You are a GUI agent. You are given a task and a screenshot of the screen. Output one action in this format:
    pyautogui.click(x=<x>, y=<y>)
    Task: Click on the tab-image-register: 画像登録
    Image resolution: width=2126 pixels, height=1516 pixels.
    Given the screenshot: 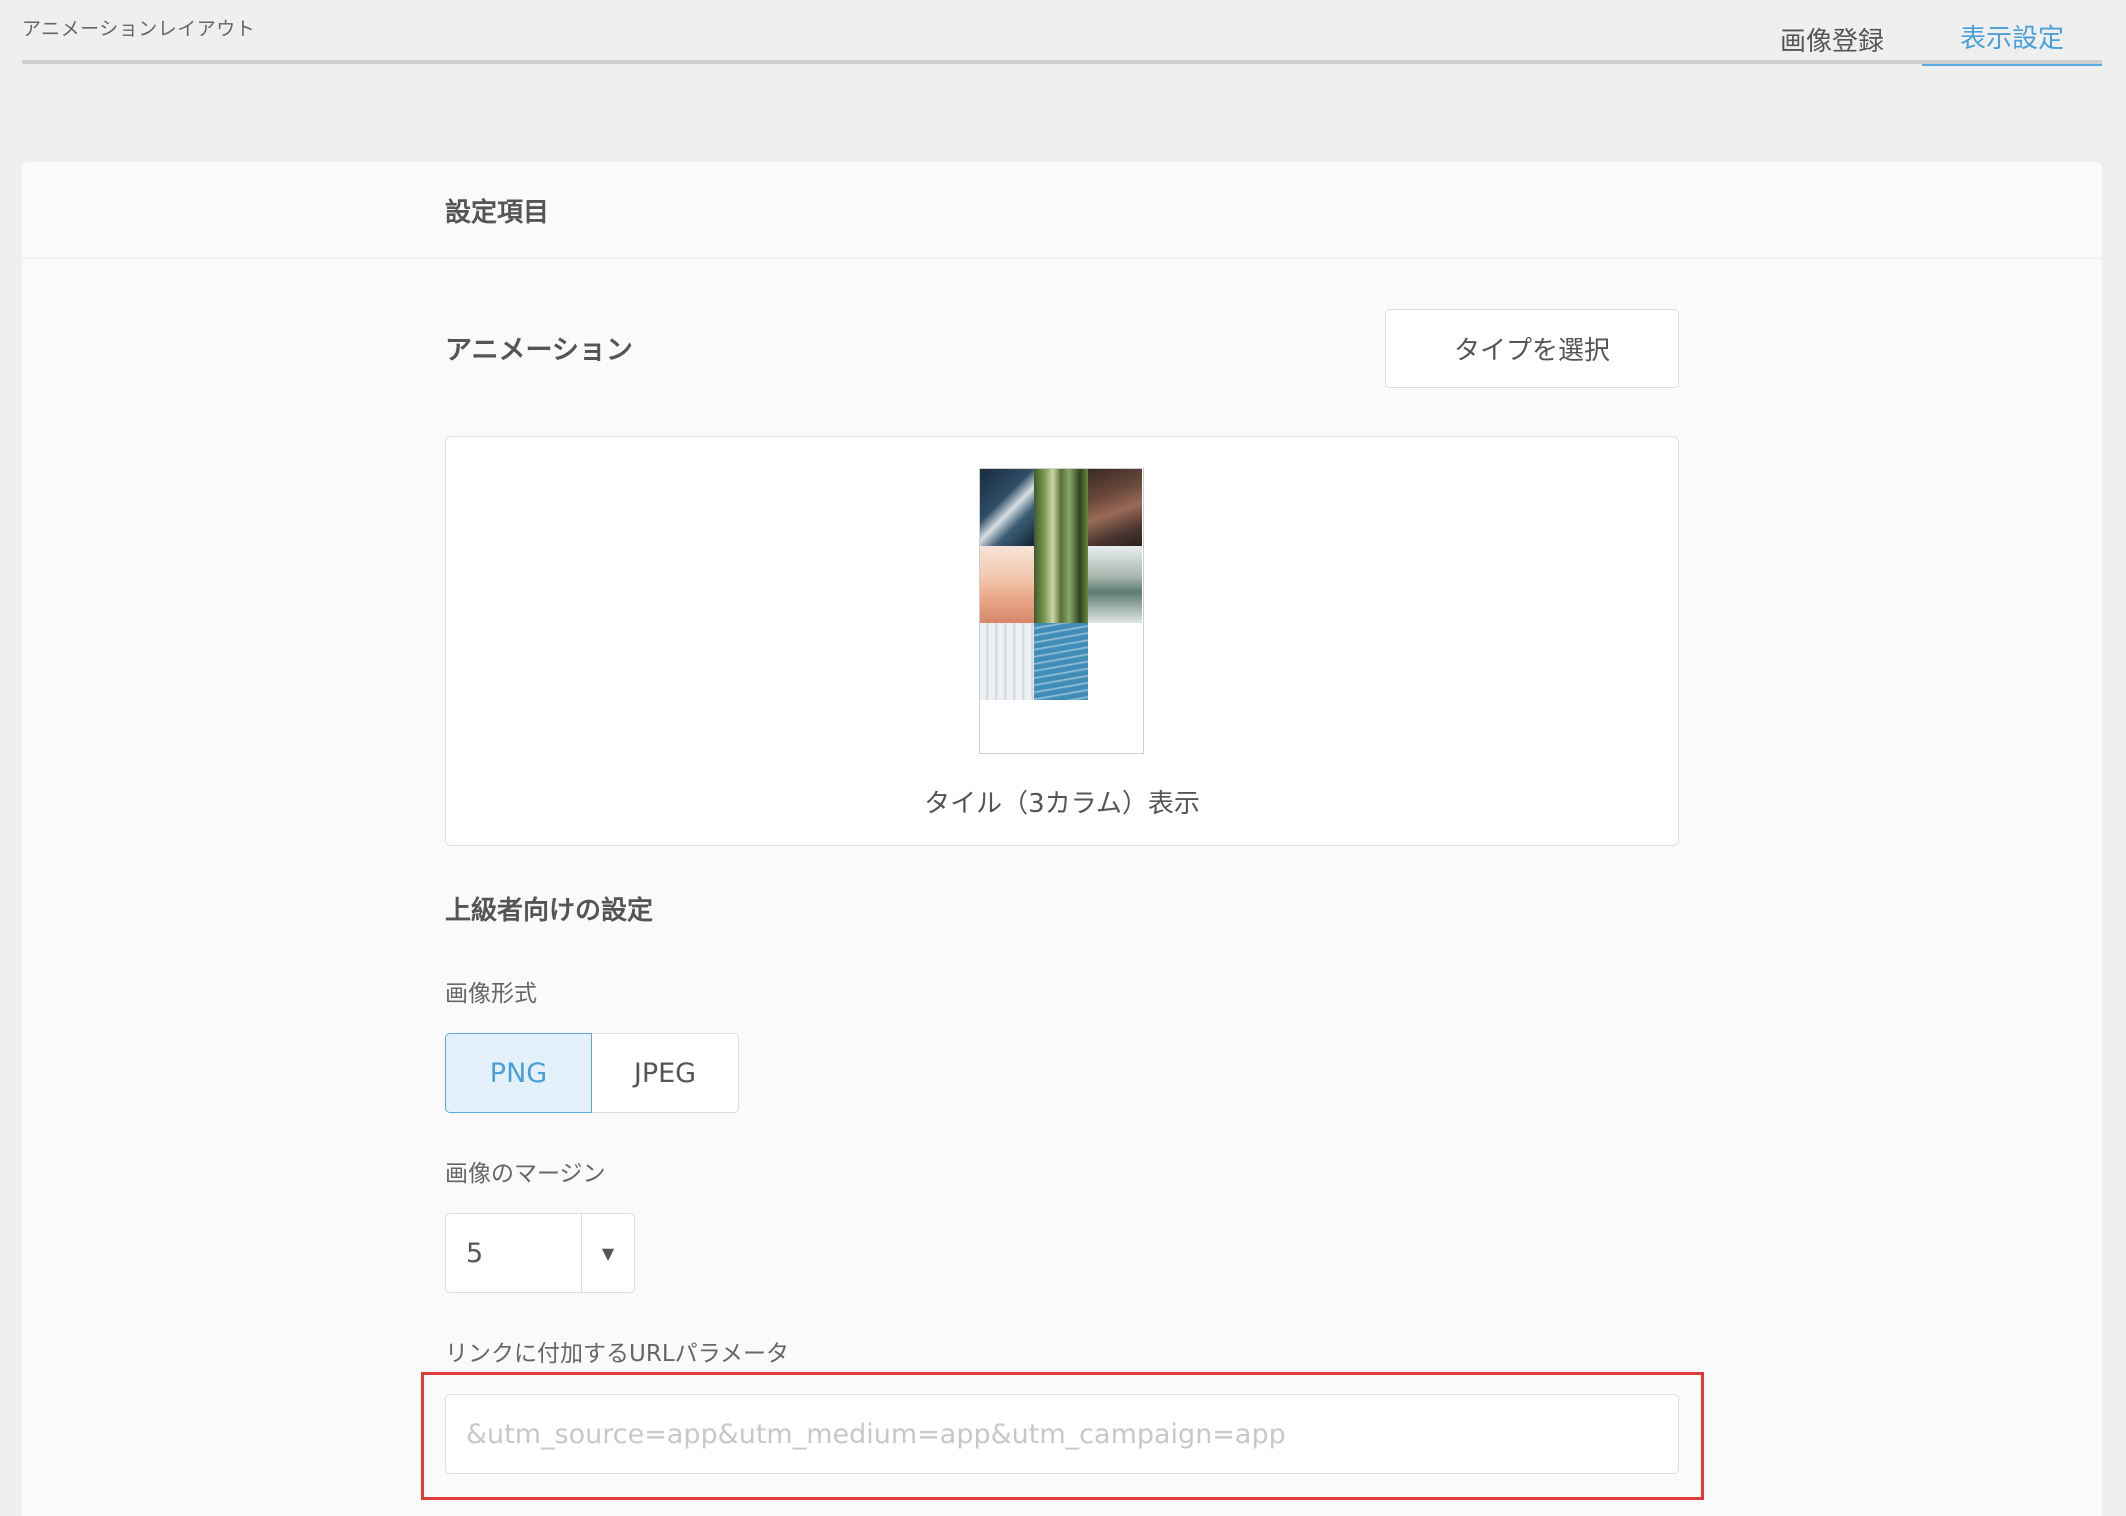 What is the action you would take?
    pyautogui.click(x=1832, y=39)
    